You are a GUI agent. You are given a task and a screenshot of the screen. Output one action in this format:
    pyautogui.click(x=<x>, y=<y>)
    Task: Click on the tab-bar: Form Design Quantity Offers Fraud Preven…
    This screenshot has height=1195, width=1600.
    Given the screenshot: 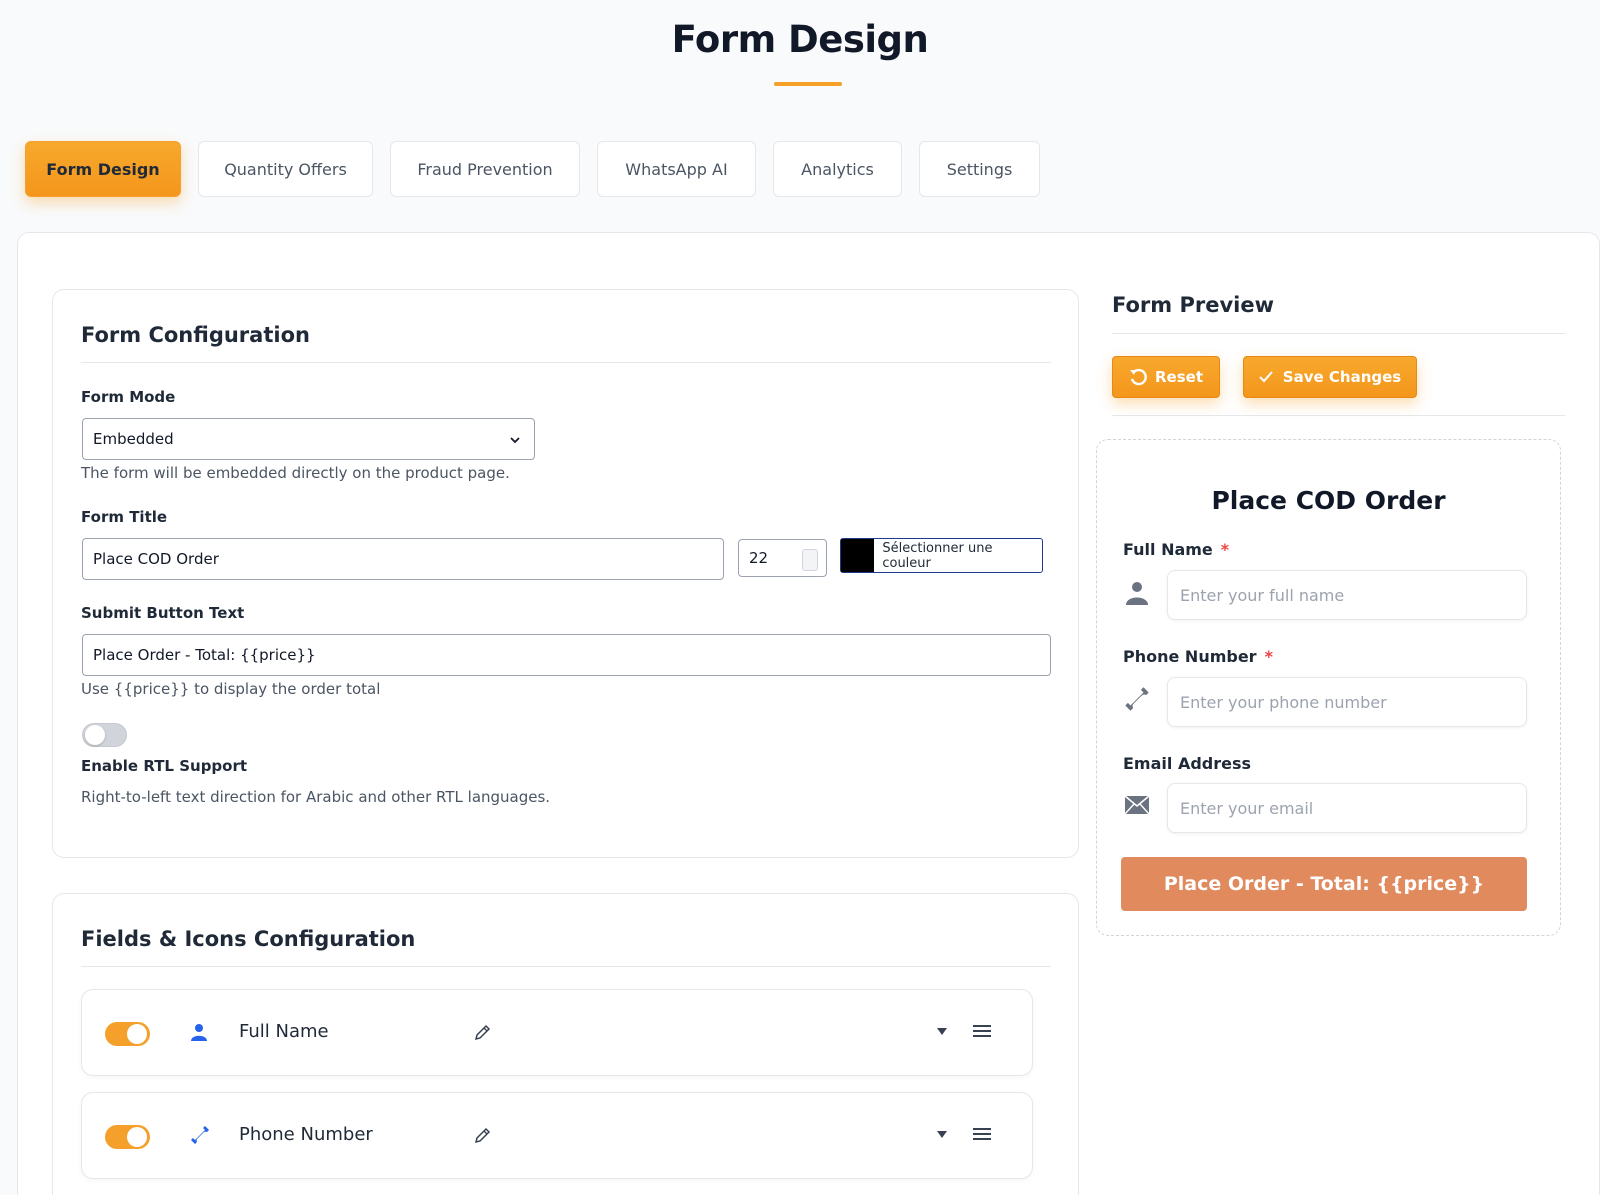 What is the action you would take?
    pyautogui.click(x=541, y=169)
    